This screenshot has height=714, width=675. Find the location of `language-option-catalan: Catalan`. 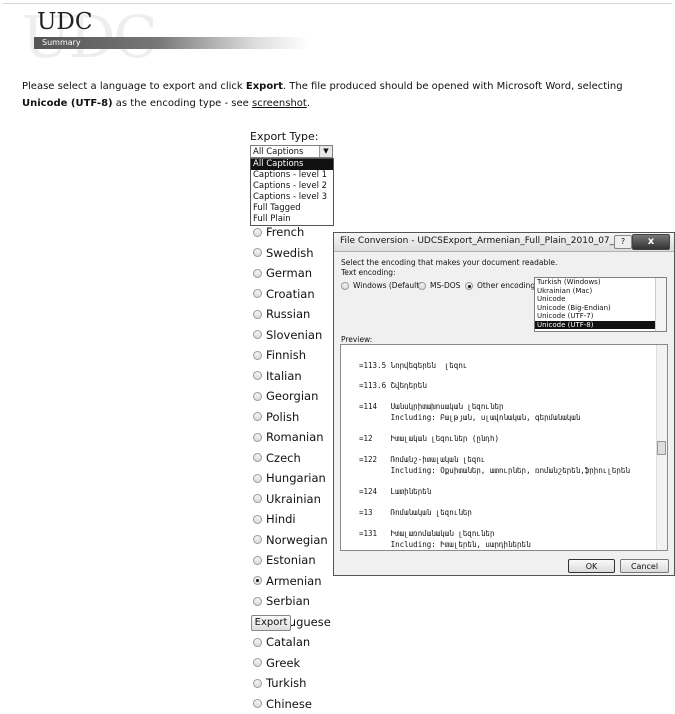

language-option-catalan: Catalan is located at coordinates (292, 642).